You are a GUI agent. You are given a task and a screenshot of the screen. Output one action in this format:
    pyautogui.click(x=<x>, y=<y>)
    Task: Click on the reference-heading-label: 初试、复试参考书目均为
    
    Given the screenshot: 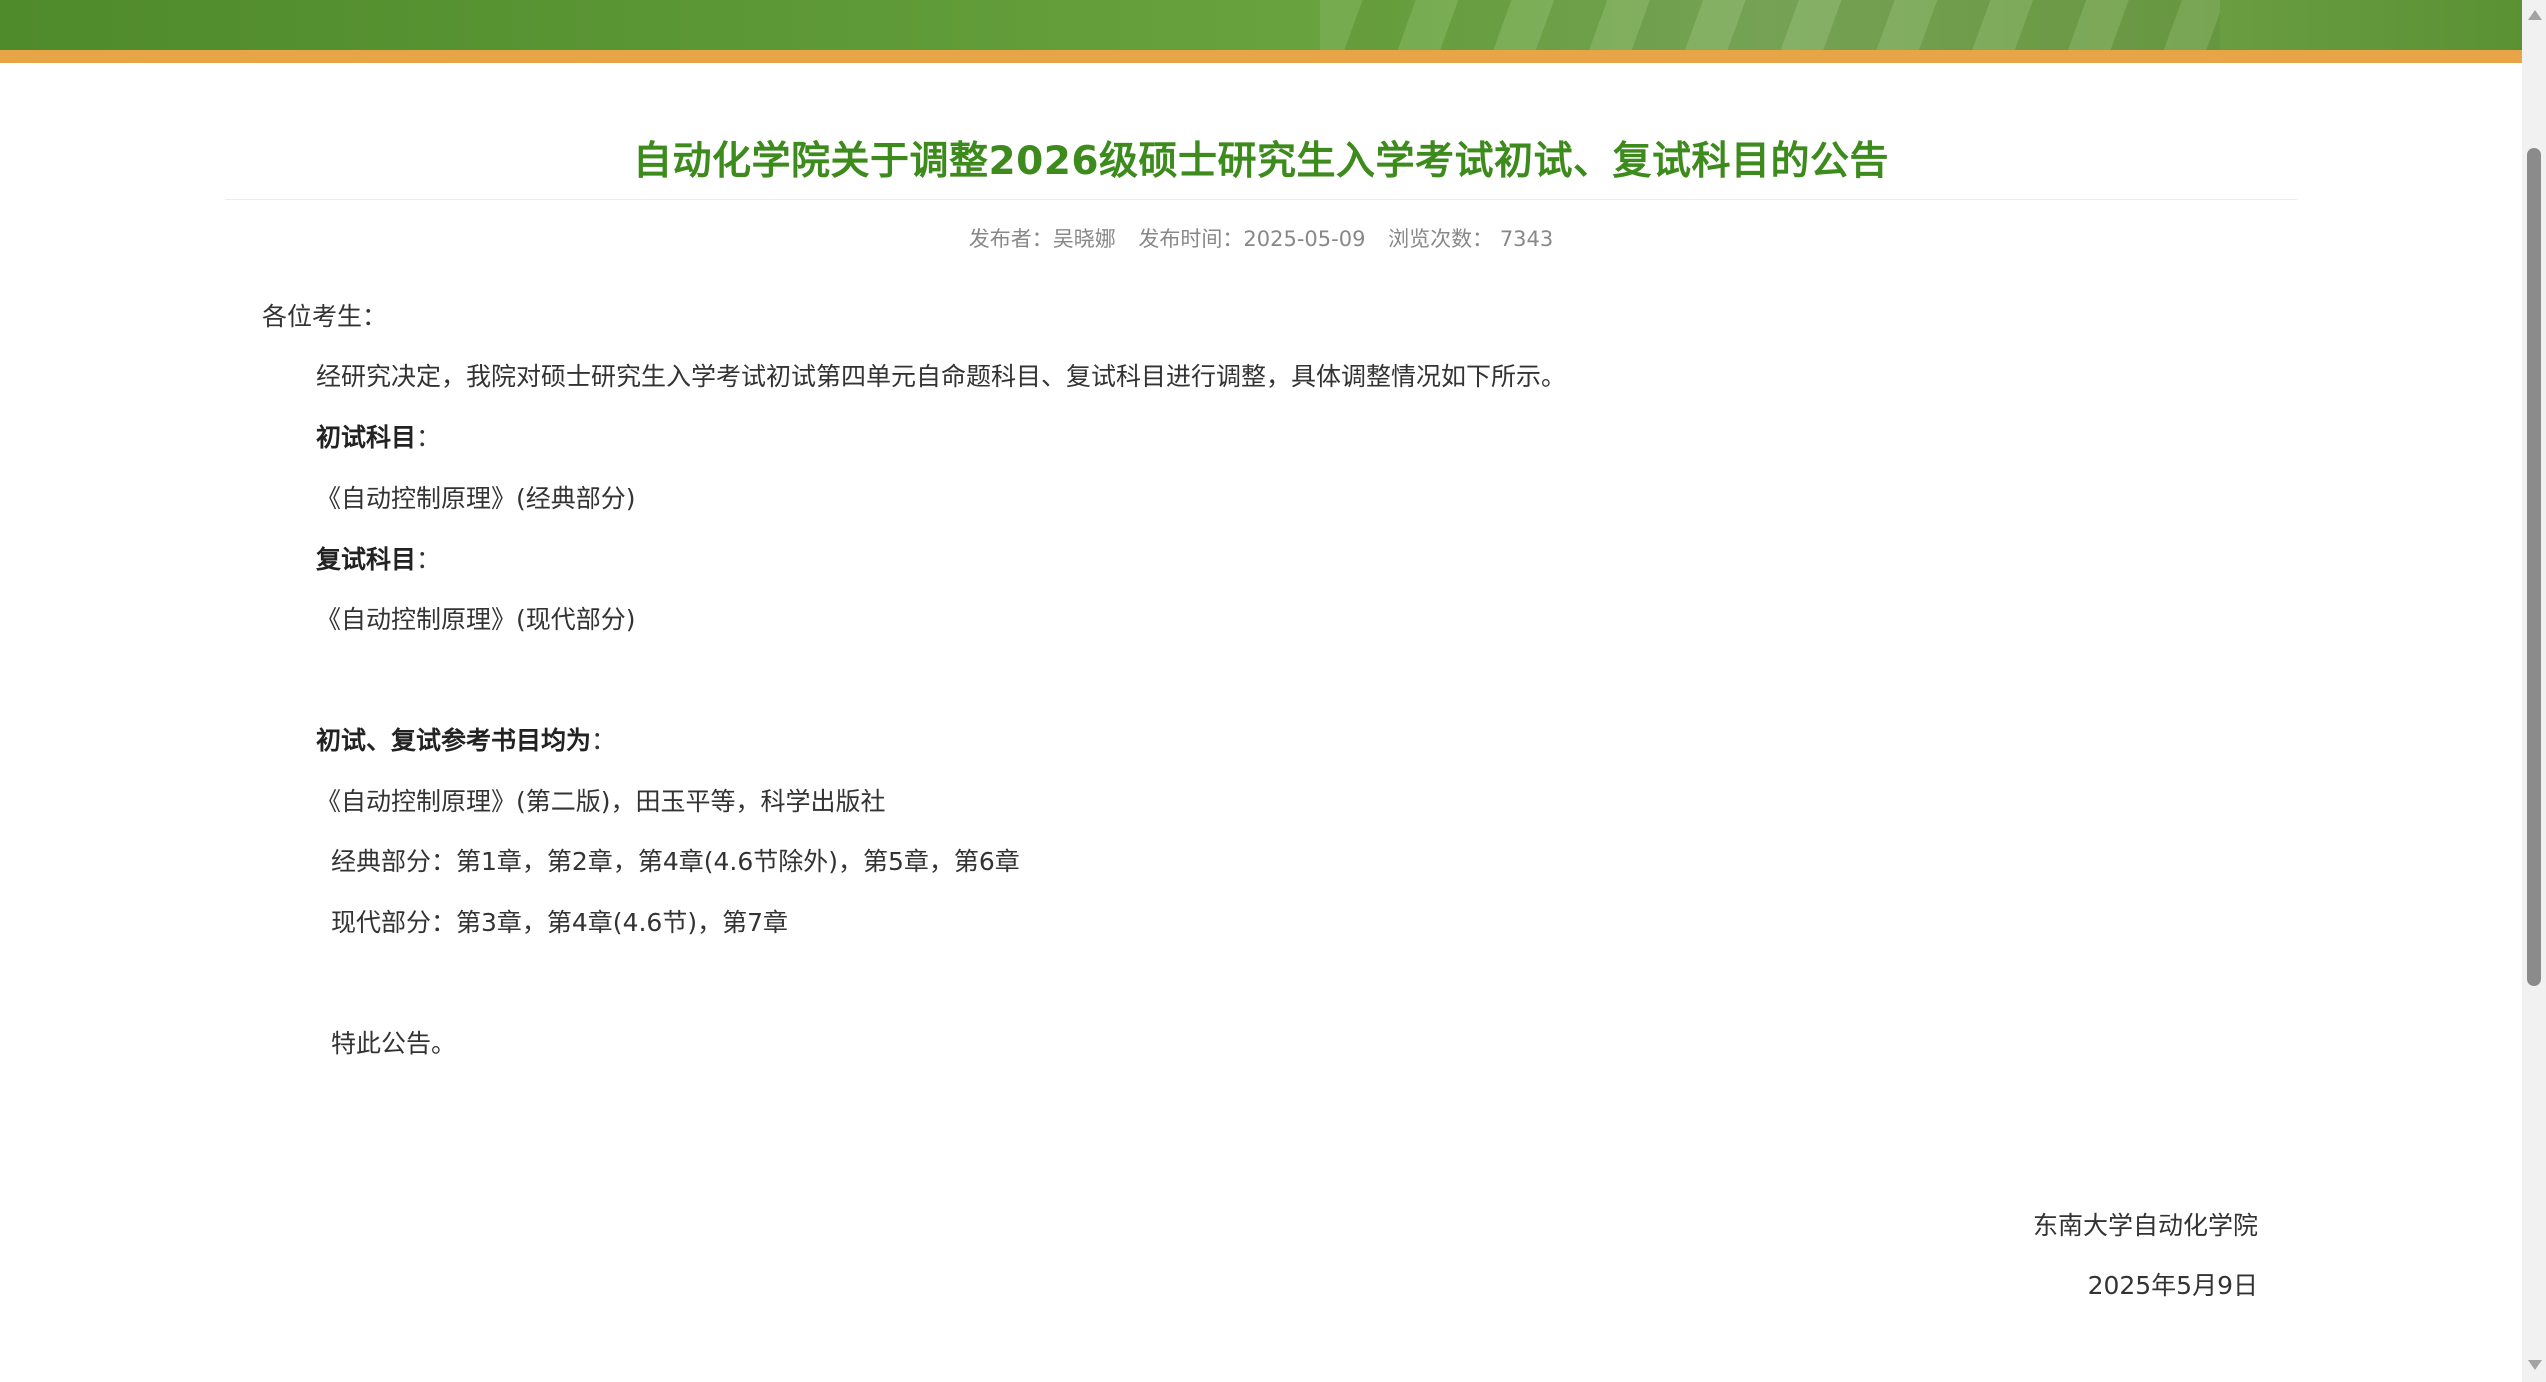 What is the action you would take?
    pyautogui.click(x=454, y=740)
    